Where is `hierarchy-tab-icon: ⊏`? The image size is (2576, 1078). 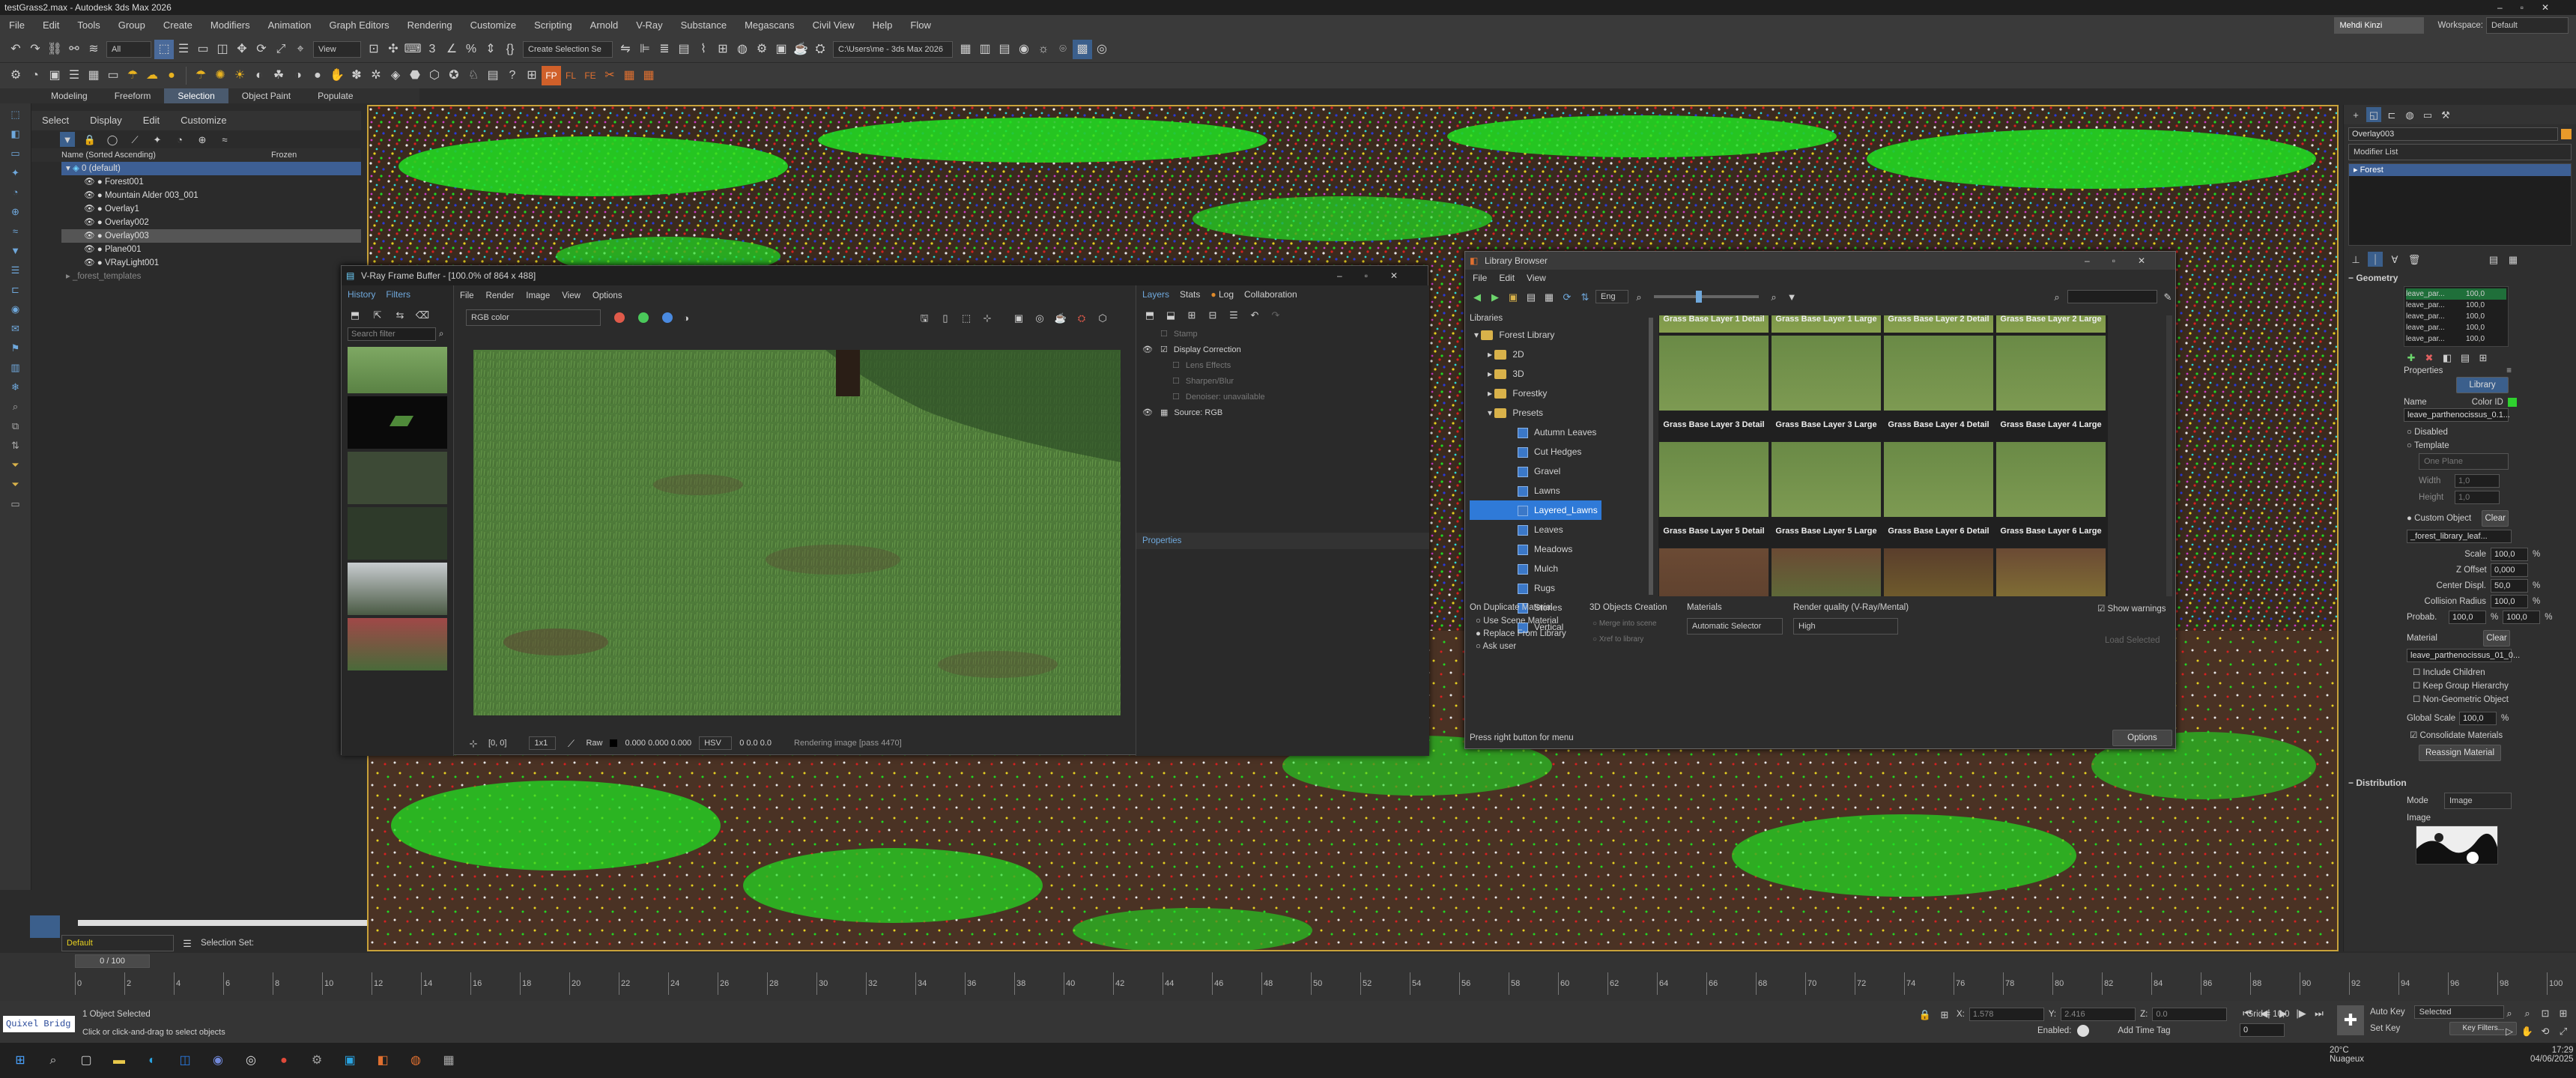 hierarchy-tab-icon: ⊏ is located at coordinates (2391, 114).